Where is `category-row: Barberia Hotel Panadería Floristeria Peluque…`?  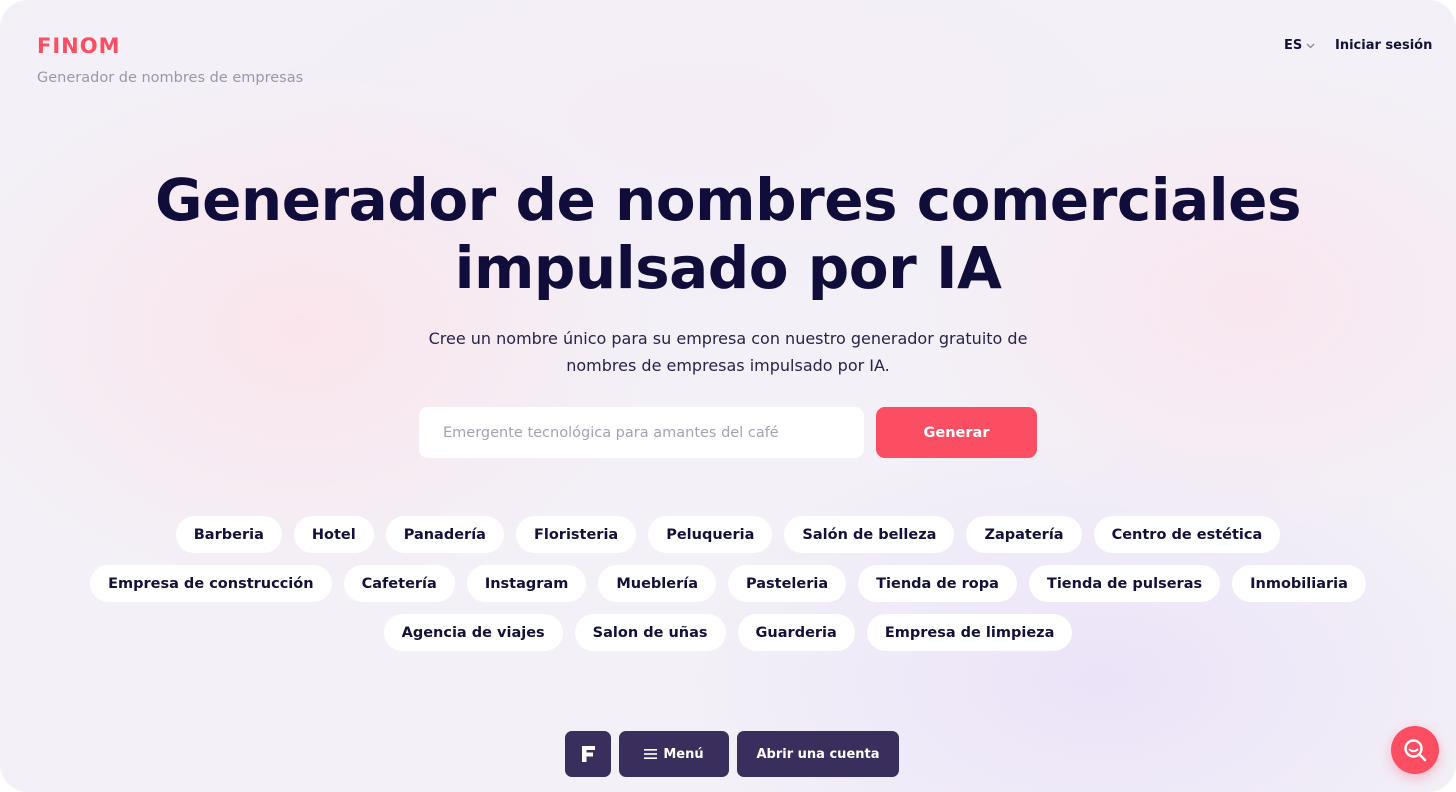 category-row: Barberia Hotel Panadería Floristeria Peluque… is located at coordinates (728, 534).